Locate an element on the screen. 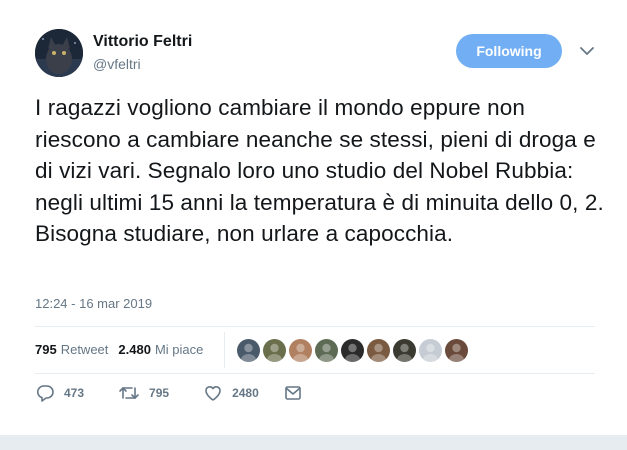 This screenshot has width=627, height=450. retweet-button: 795 is located at coordinates (143, 393).